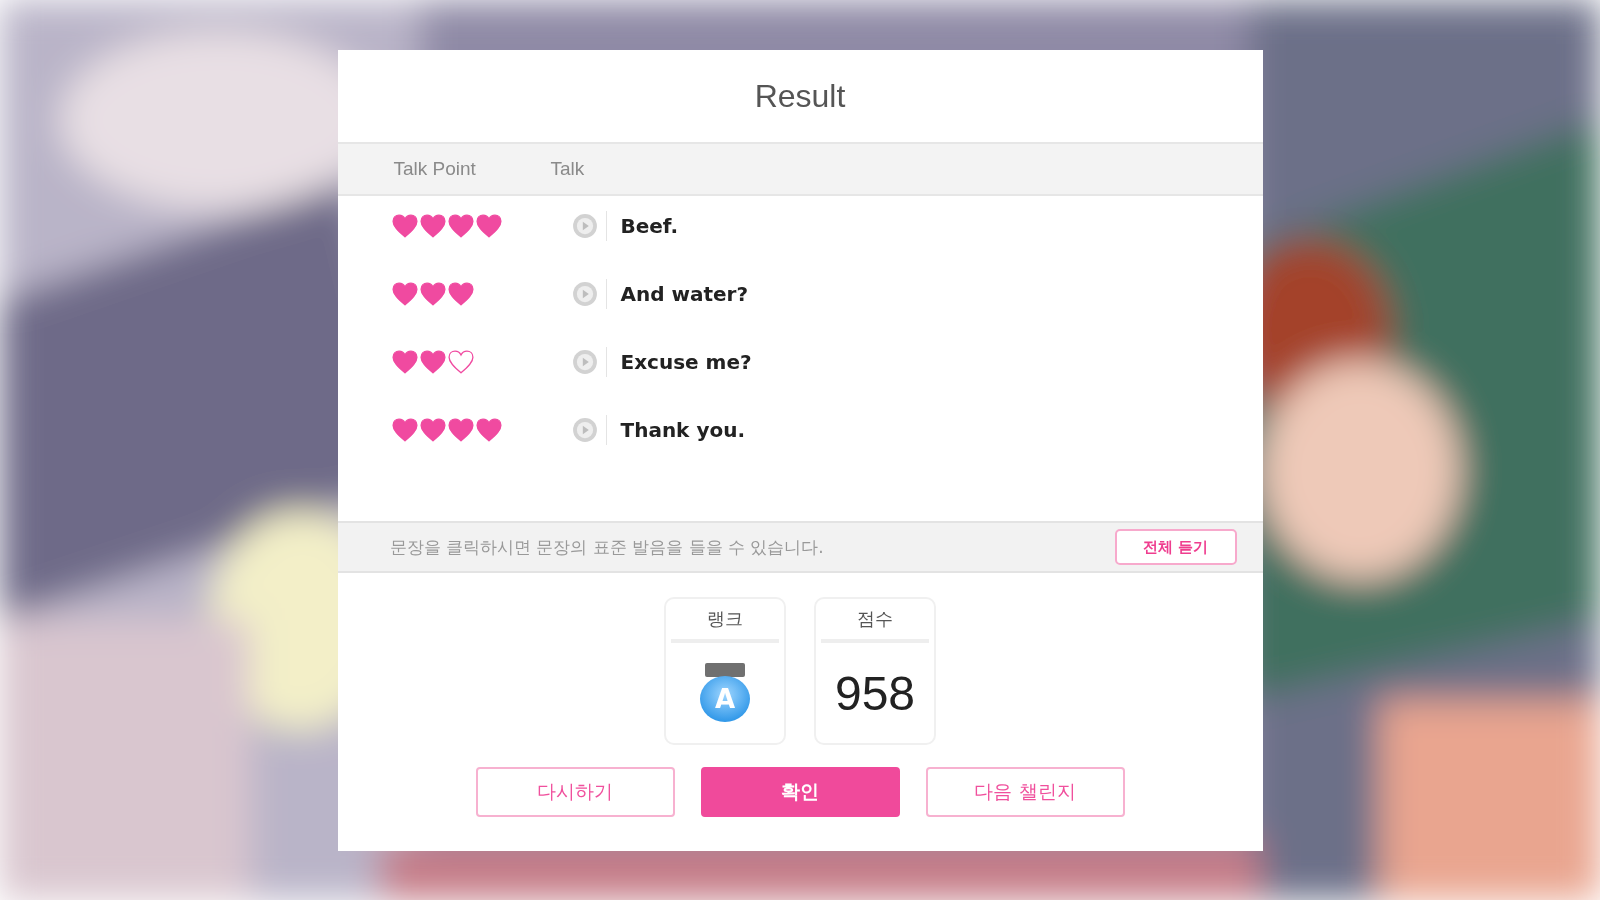 This screenshot has width=1600, height=900. What do you see at coordinates (567, 169) in the screenshot?
I see `column-header: Talk` at bounding box center [567, 169].